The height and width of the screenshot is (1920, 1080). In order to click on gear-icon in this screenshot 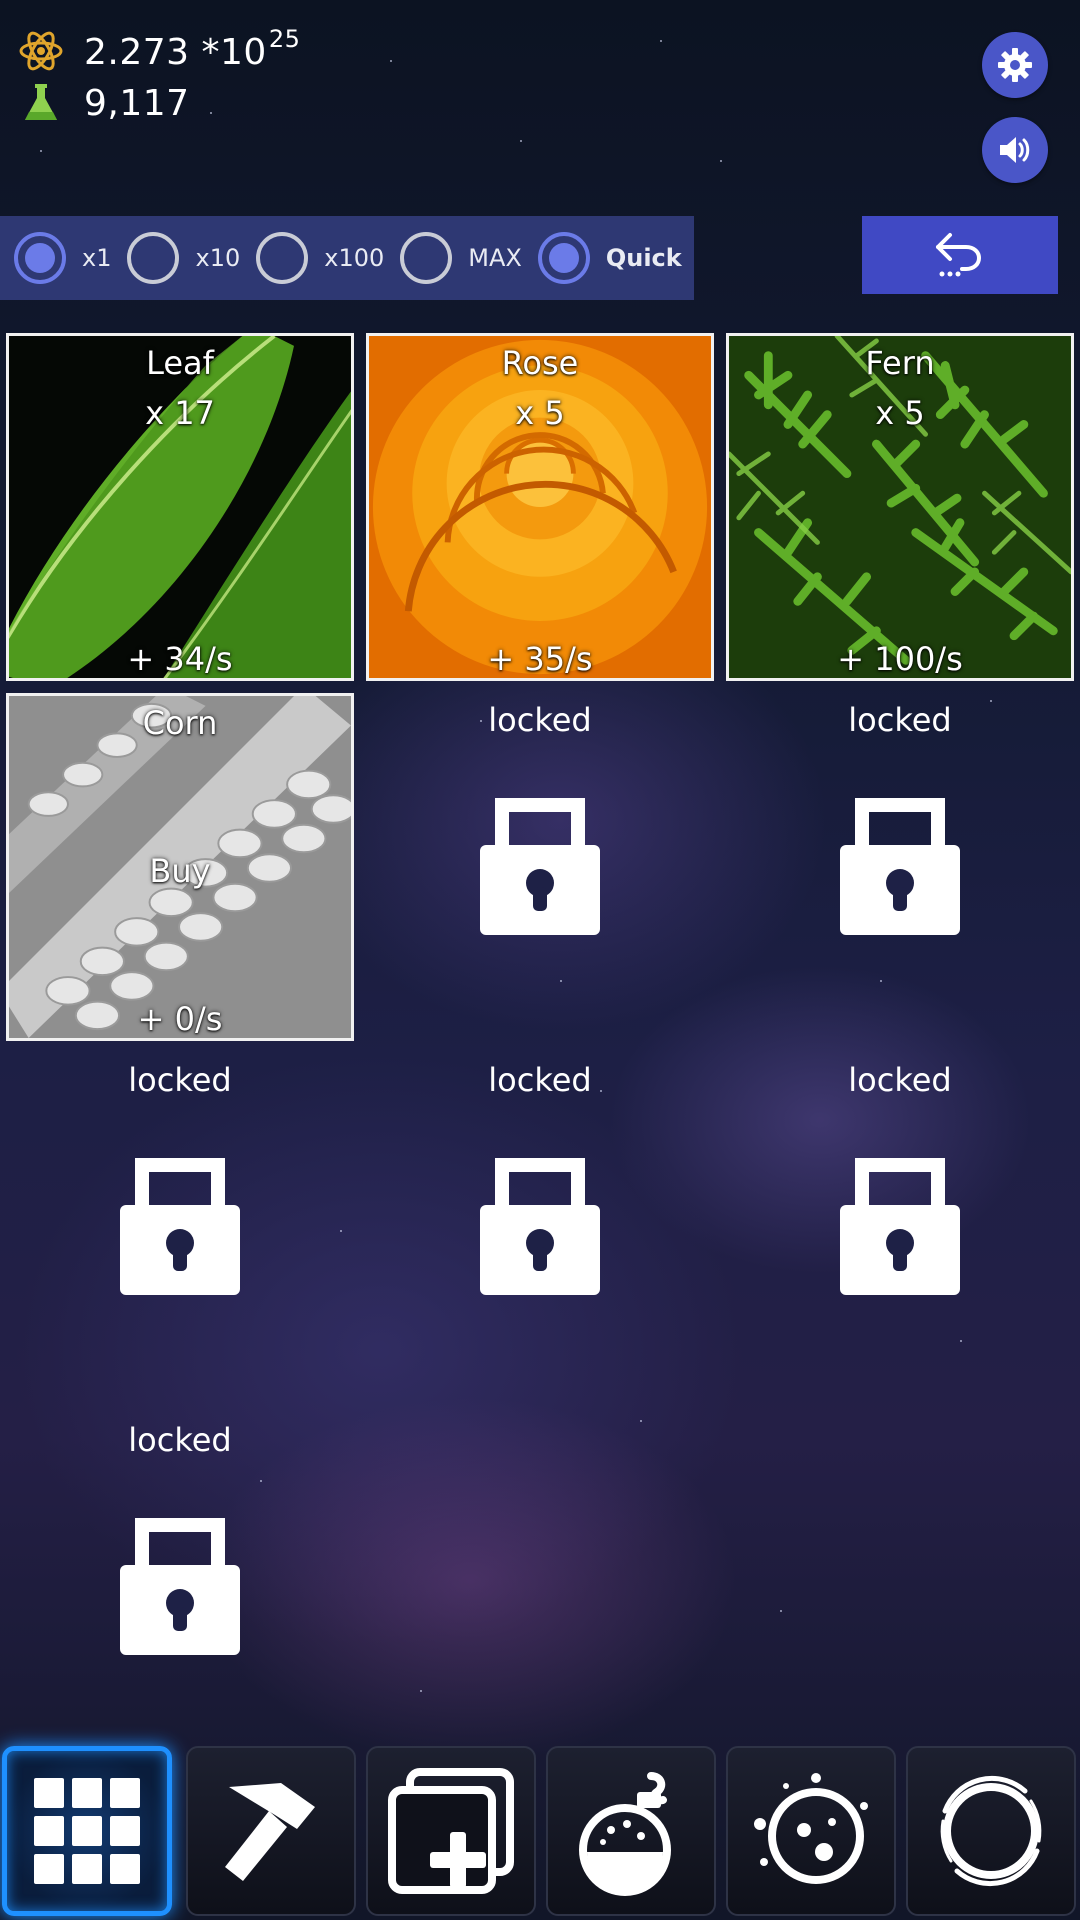, I will do `click(1015, 65)`.